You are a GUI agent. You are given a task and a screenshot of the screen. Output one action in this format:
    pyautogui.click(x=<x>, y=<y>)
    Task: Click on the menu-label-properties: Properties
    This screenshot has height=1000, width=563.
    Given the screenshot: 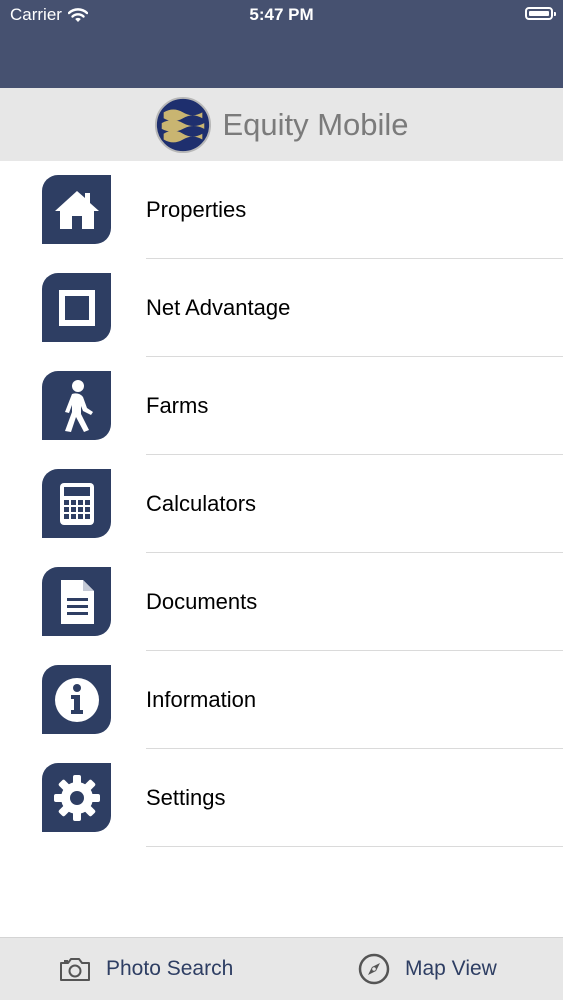 What is the action you would take?
    pyautogui.click(x=196, y=209)
    